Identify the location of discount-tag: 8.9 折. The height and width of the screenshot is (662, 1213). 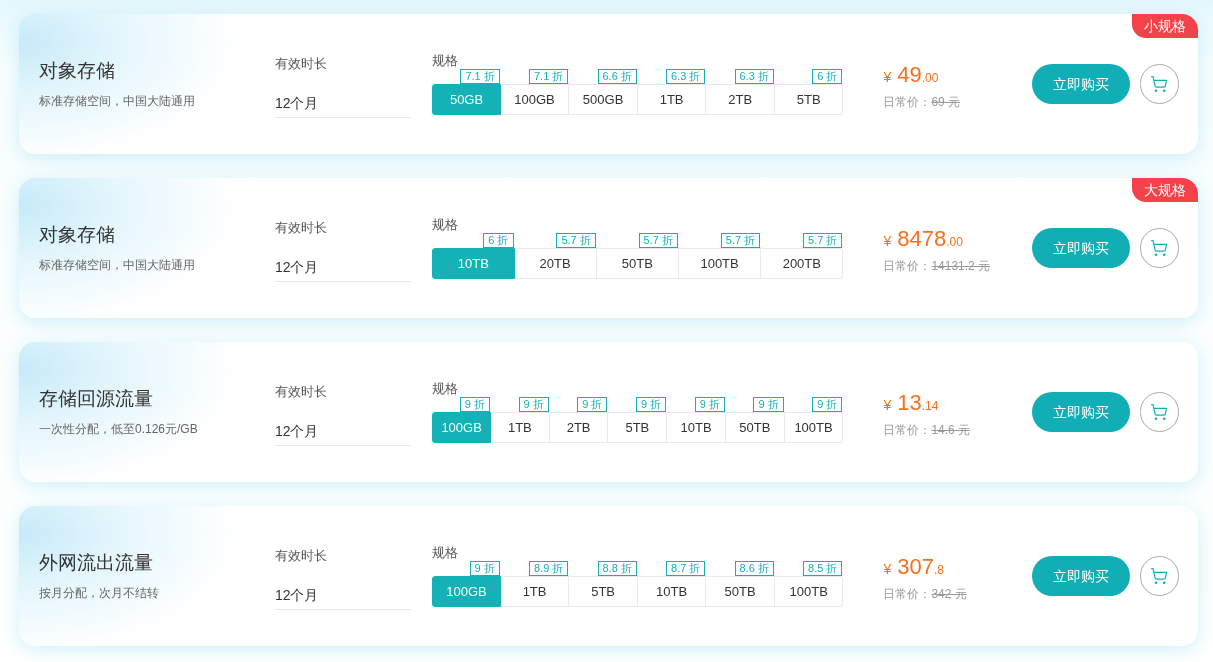
(548, 568).